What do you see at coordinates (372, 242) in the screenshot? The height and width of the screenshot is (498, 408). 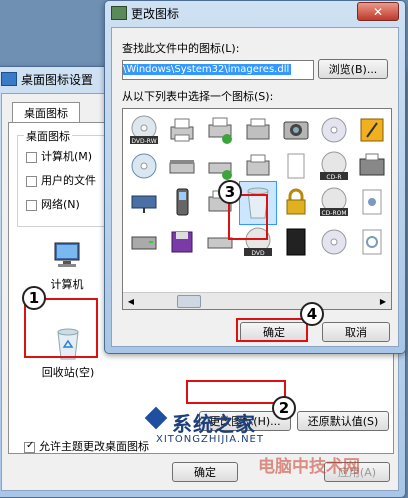 I see `gear-page-icon` at bounding box center [372, 242].